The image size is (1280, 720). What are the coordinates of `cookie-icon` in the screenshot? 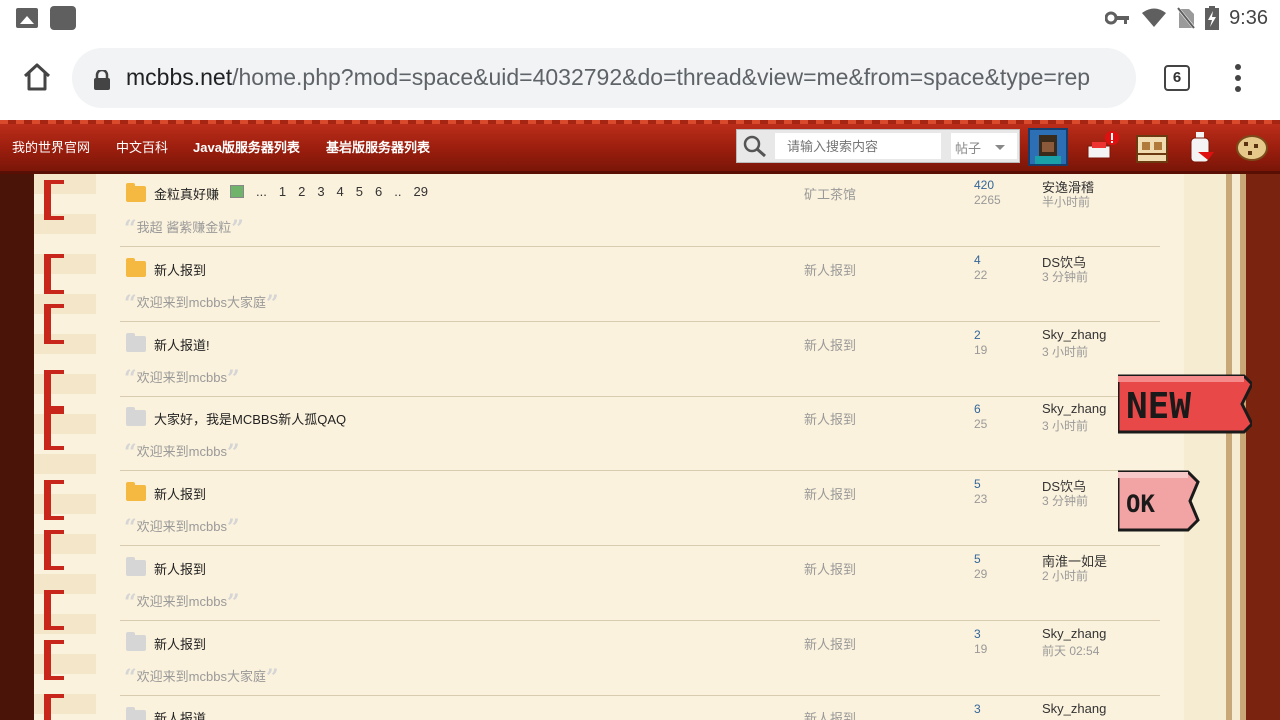 It's located at (1252, 148).